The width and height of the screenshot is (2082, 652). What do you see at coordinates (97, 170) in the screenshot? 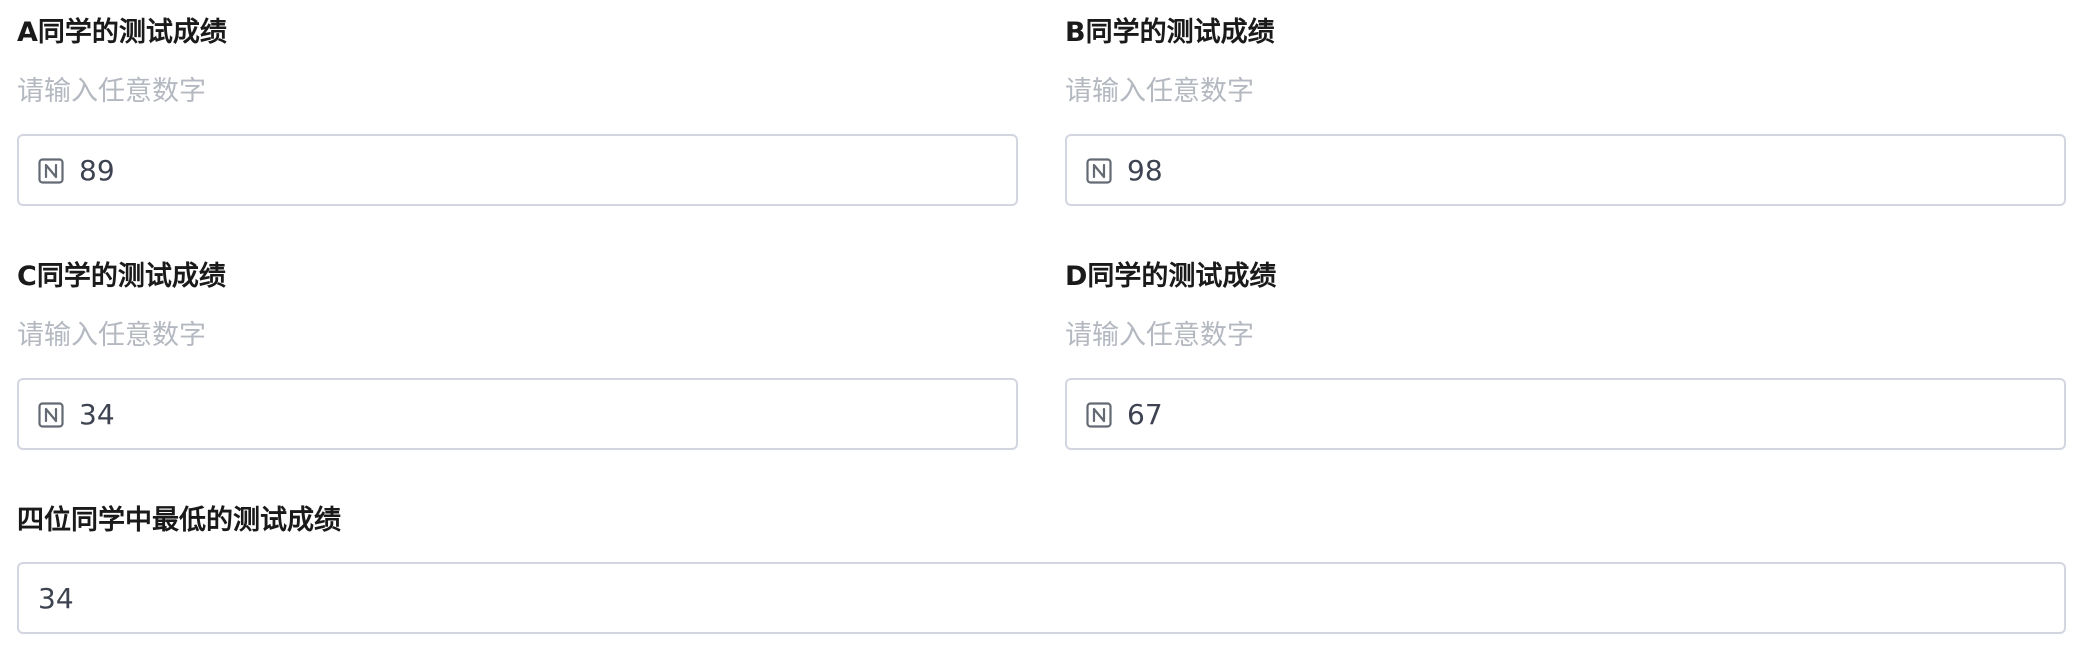
I see `score-input-a-value: 89` at bounding box center [97, 170].